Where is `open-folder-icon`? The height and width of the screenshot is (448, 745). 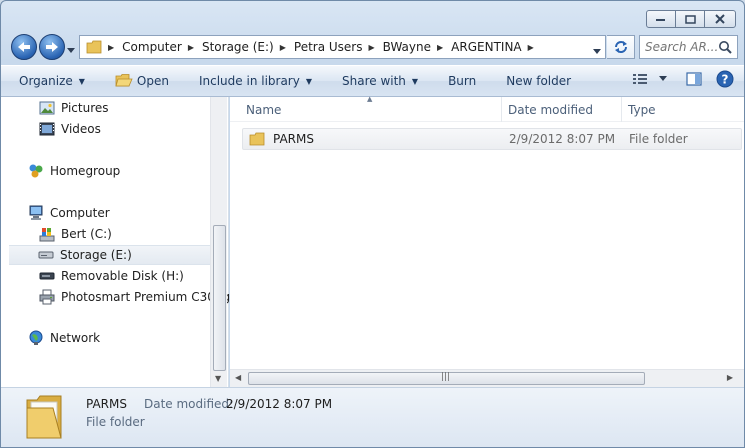
open-folder-icon is located at coordinates (124, 80).